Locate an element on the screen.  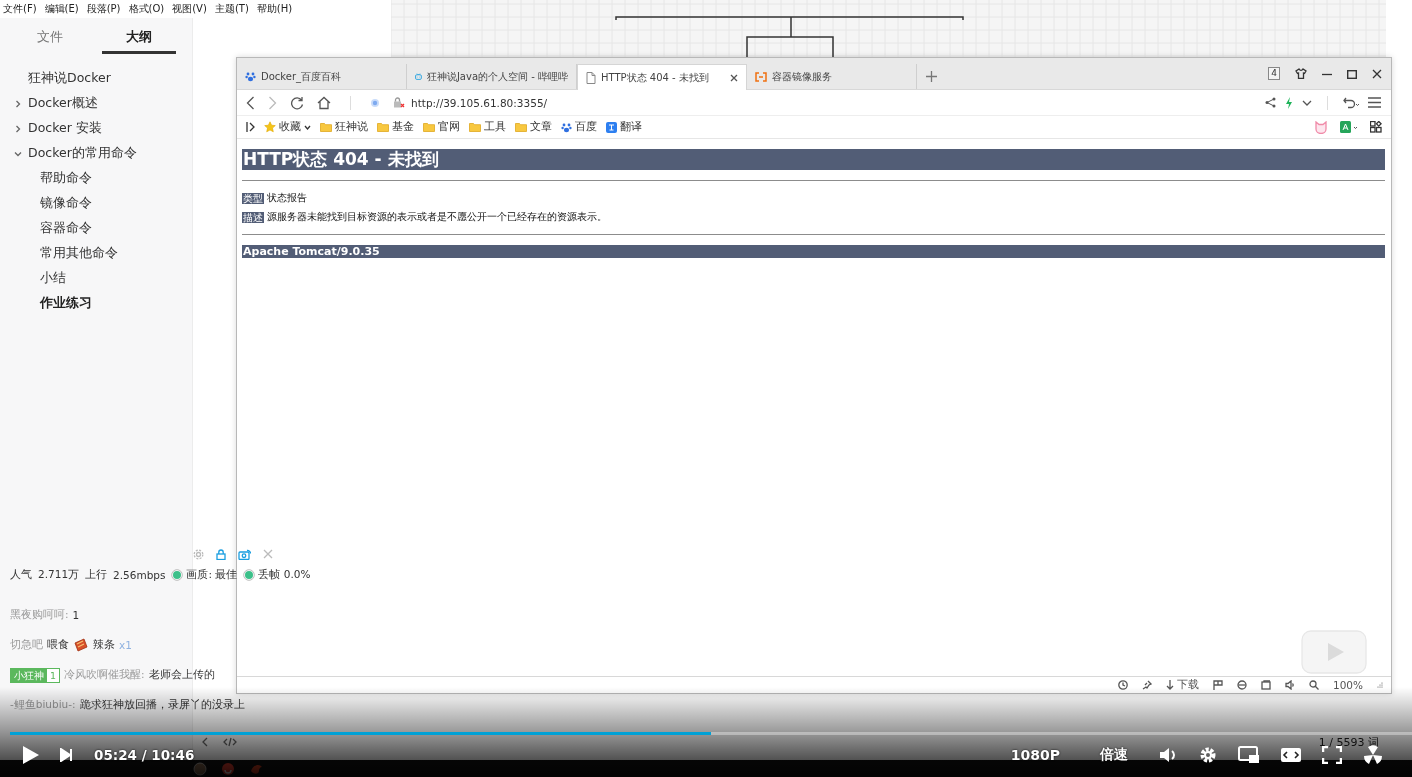
status-indicator-icon is located at coordinates (177, 575).